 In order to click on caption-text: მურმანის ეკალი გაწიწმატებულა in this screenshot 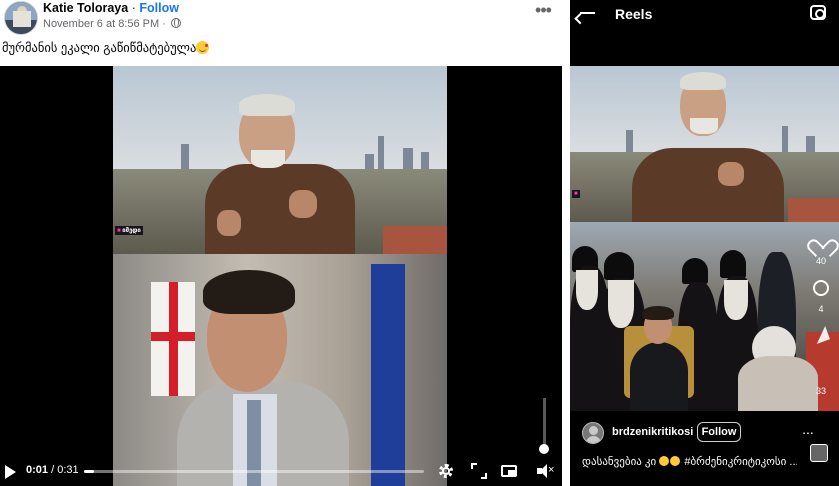, I will do `click(99, 48)`.